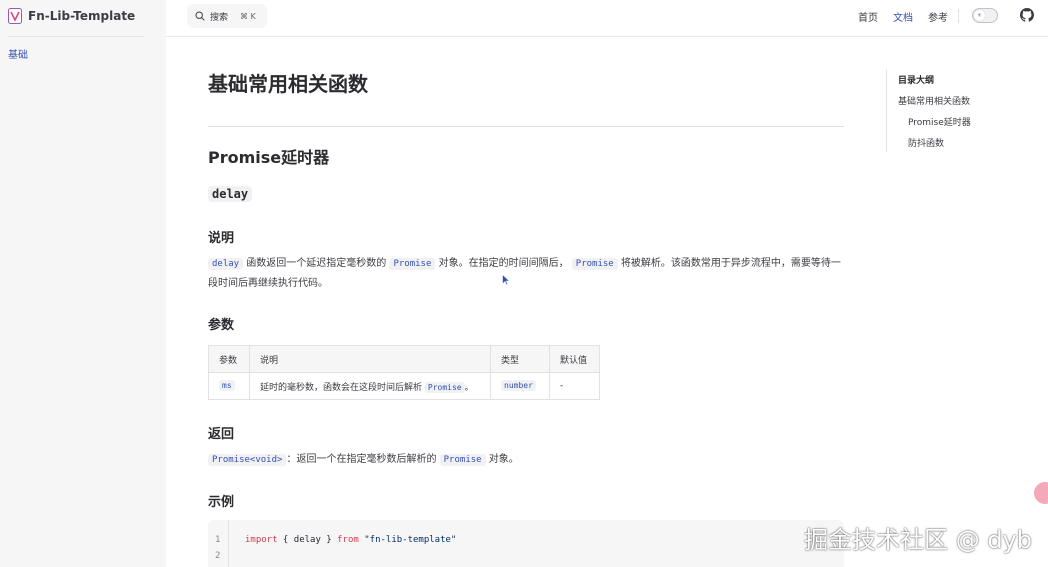 This screenshot has height=567, width=1048. I want to click on table-cell: ms, so click(229, 386).